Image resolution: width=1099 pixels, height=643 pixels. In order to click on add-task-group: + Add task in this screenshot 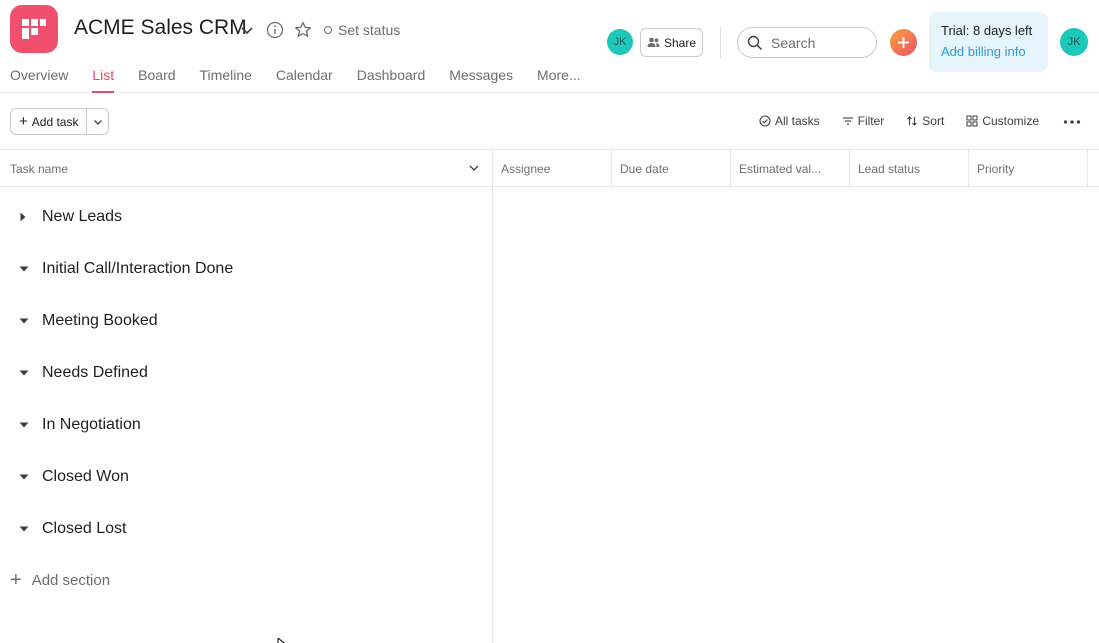, I will do `click(60, 121)`.